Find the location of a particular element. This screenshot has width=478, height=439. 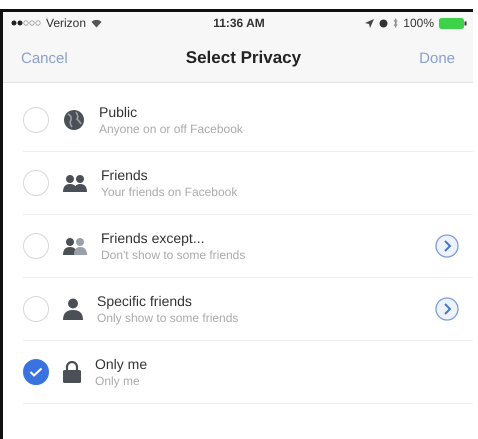

wifi-icon is located at coordinates (96, 23).